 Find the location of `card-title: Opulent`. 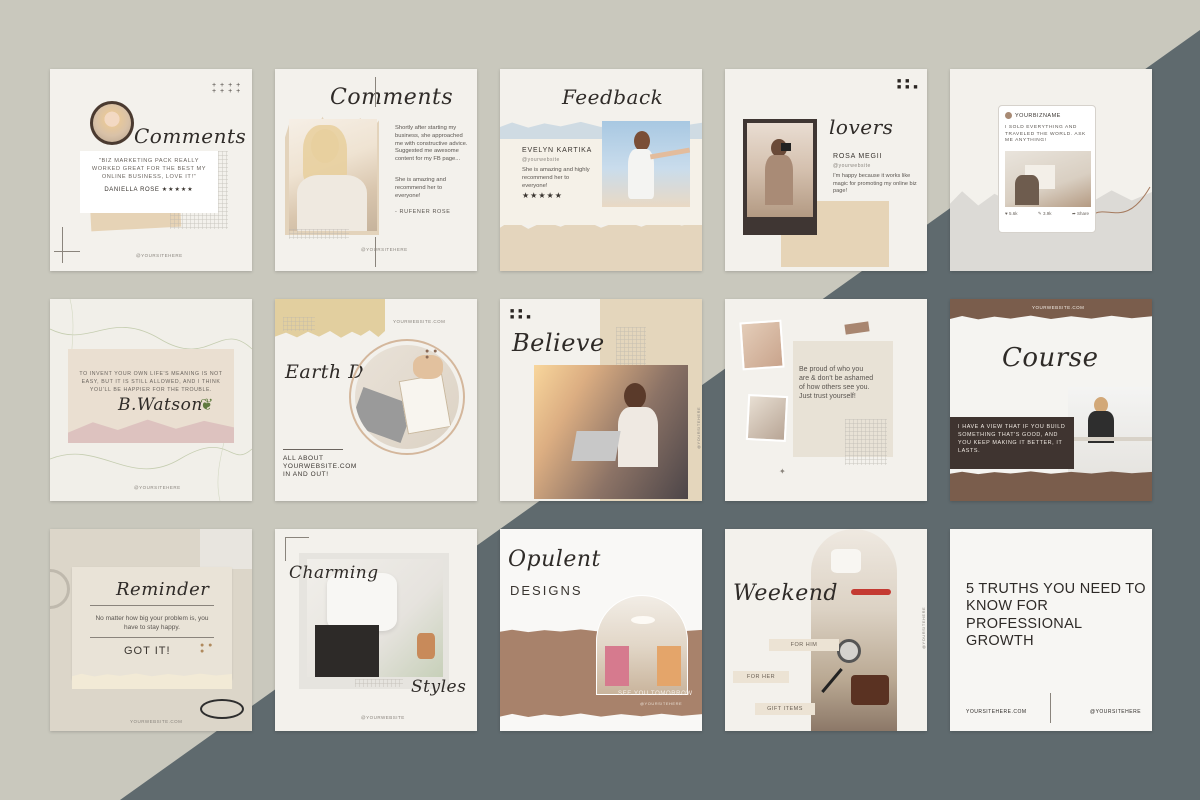

card-title: Opulent is located at coordinates (554, 559).